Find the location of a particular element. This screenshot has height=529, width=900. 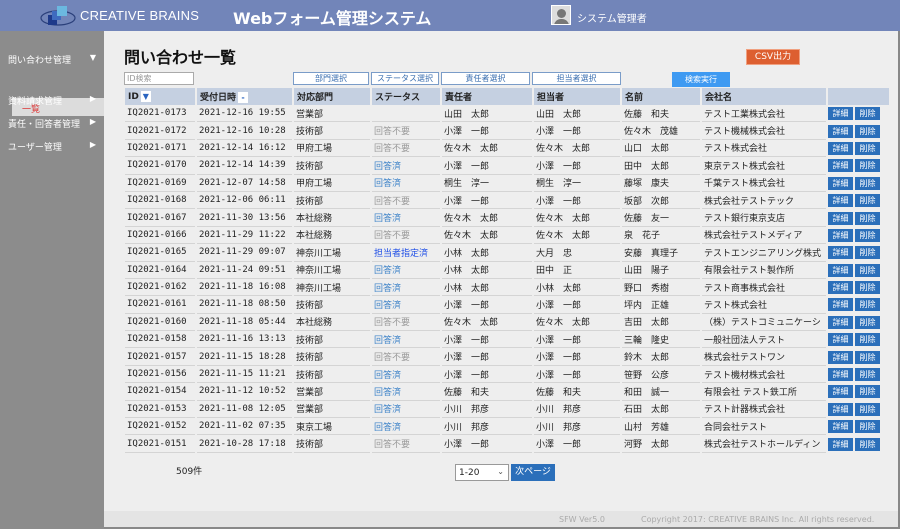

cell-id: IQ2021-0170 is located at coordinates (160, 166).